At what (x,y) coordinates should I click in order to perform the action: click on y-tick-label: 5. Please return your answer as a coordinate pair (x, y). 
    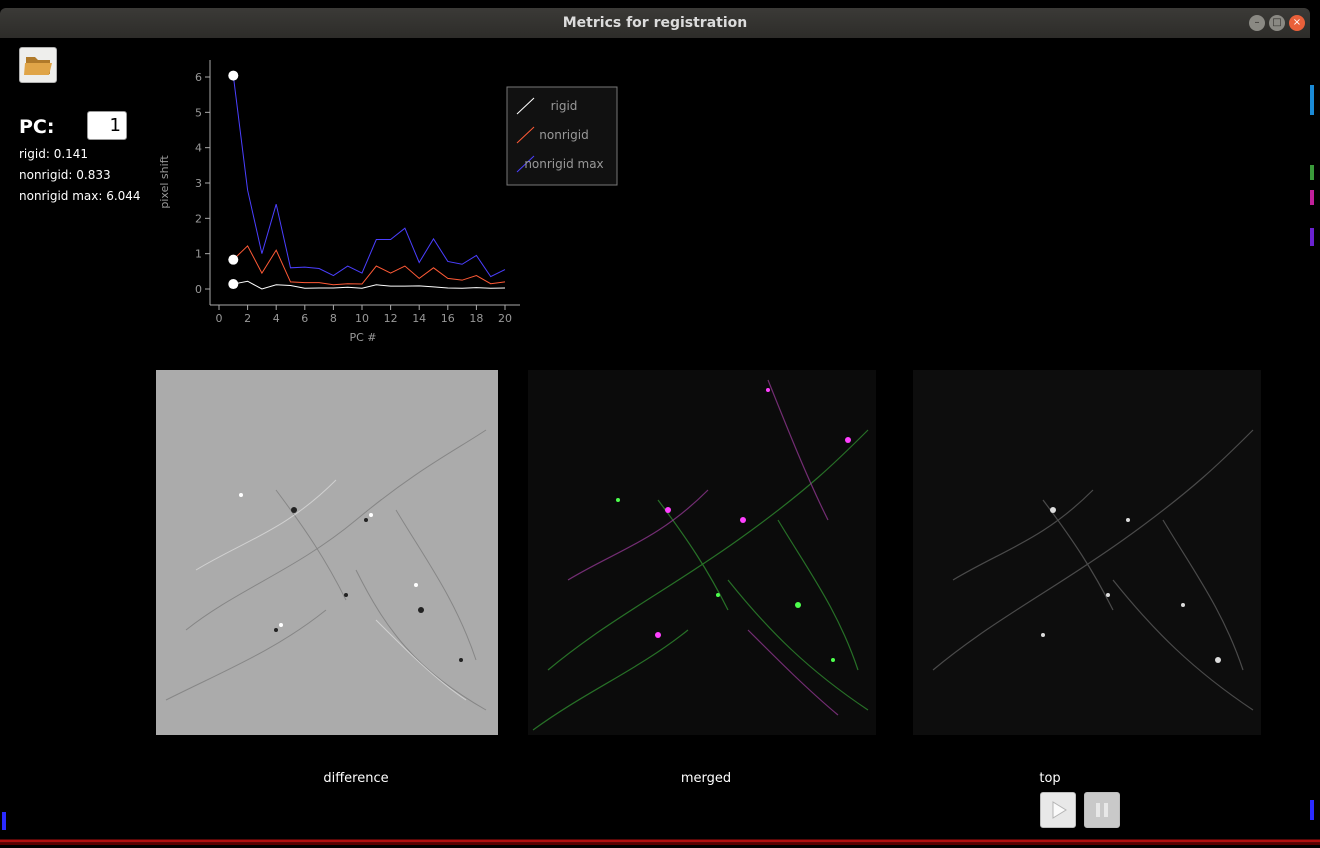
    Looking at the image, I should click on (198, 112).